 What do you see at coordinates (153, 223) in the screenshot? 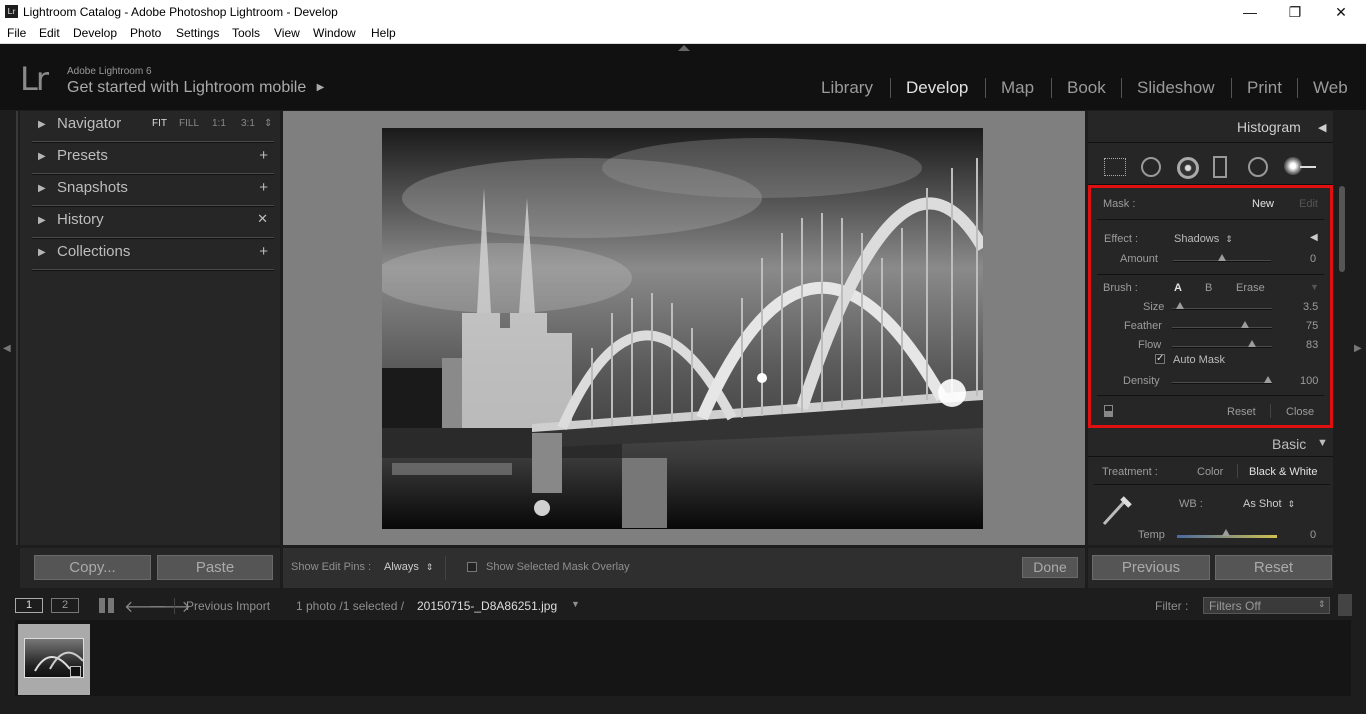
I see `history-header: ▶ History ✕` at bounding box center [153, 223].